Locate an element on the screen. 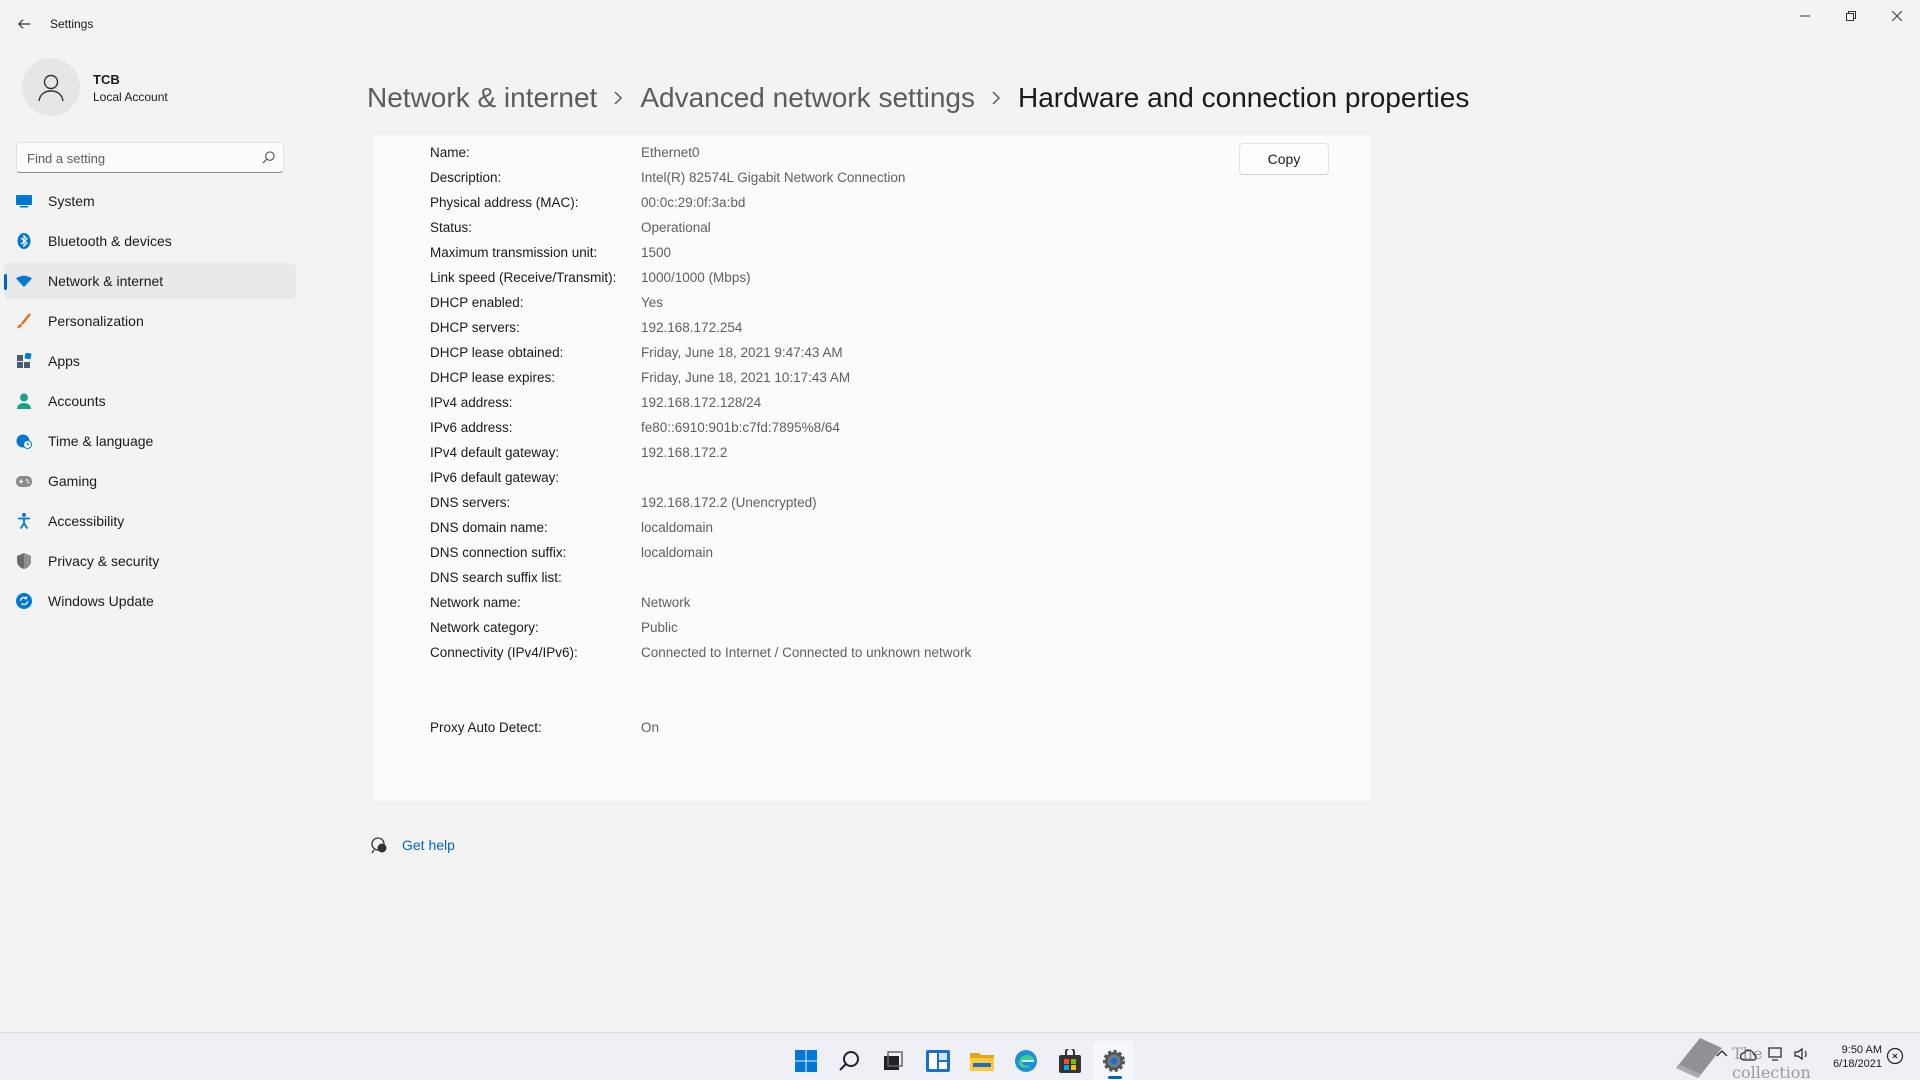 This screenshot has height=1080, width=1920. profile-account-type: Local Account is located at coordinates (130, 97).